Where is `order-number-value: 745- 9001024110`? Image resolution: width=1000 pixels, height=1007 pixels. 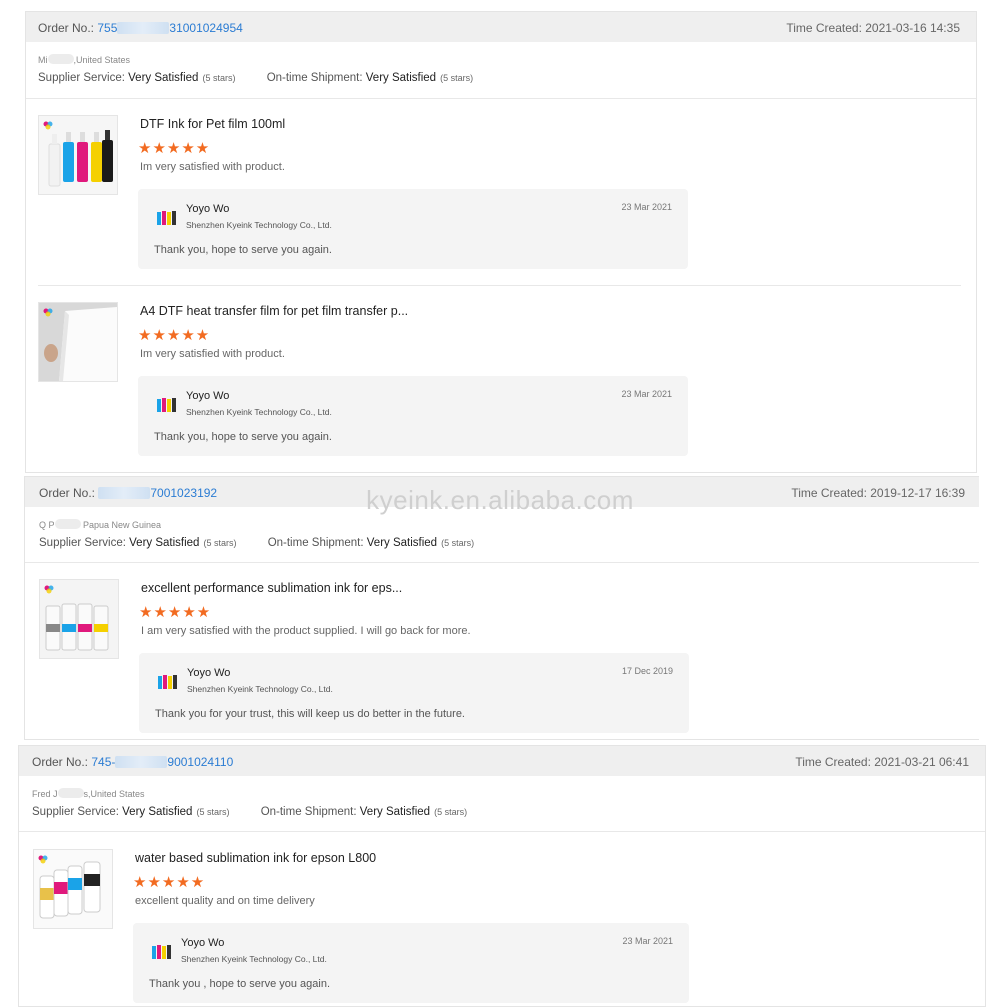
order-number-value: 745- 9001024110 is located at coordinates (162, 762).